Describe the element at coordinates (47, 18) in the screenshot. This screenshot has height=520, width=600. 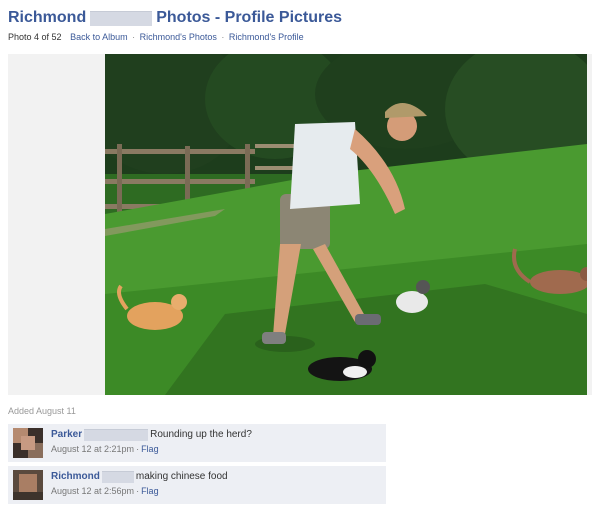
I see `profile-name-link: Richmond` at that location.